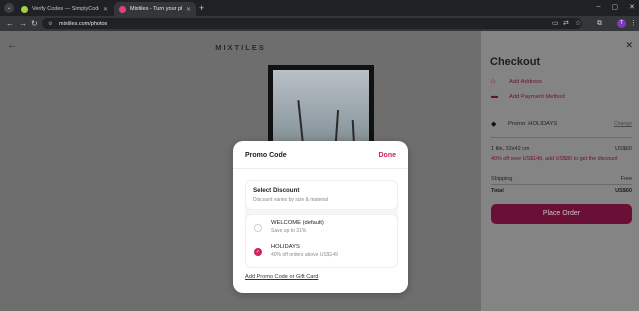  I want to click on window-controls: – ▢ ✕, so click(616, 7).